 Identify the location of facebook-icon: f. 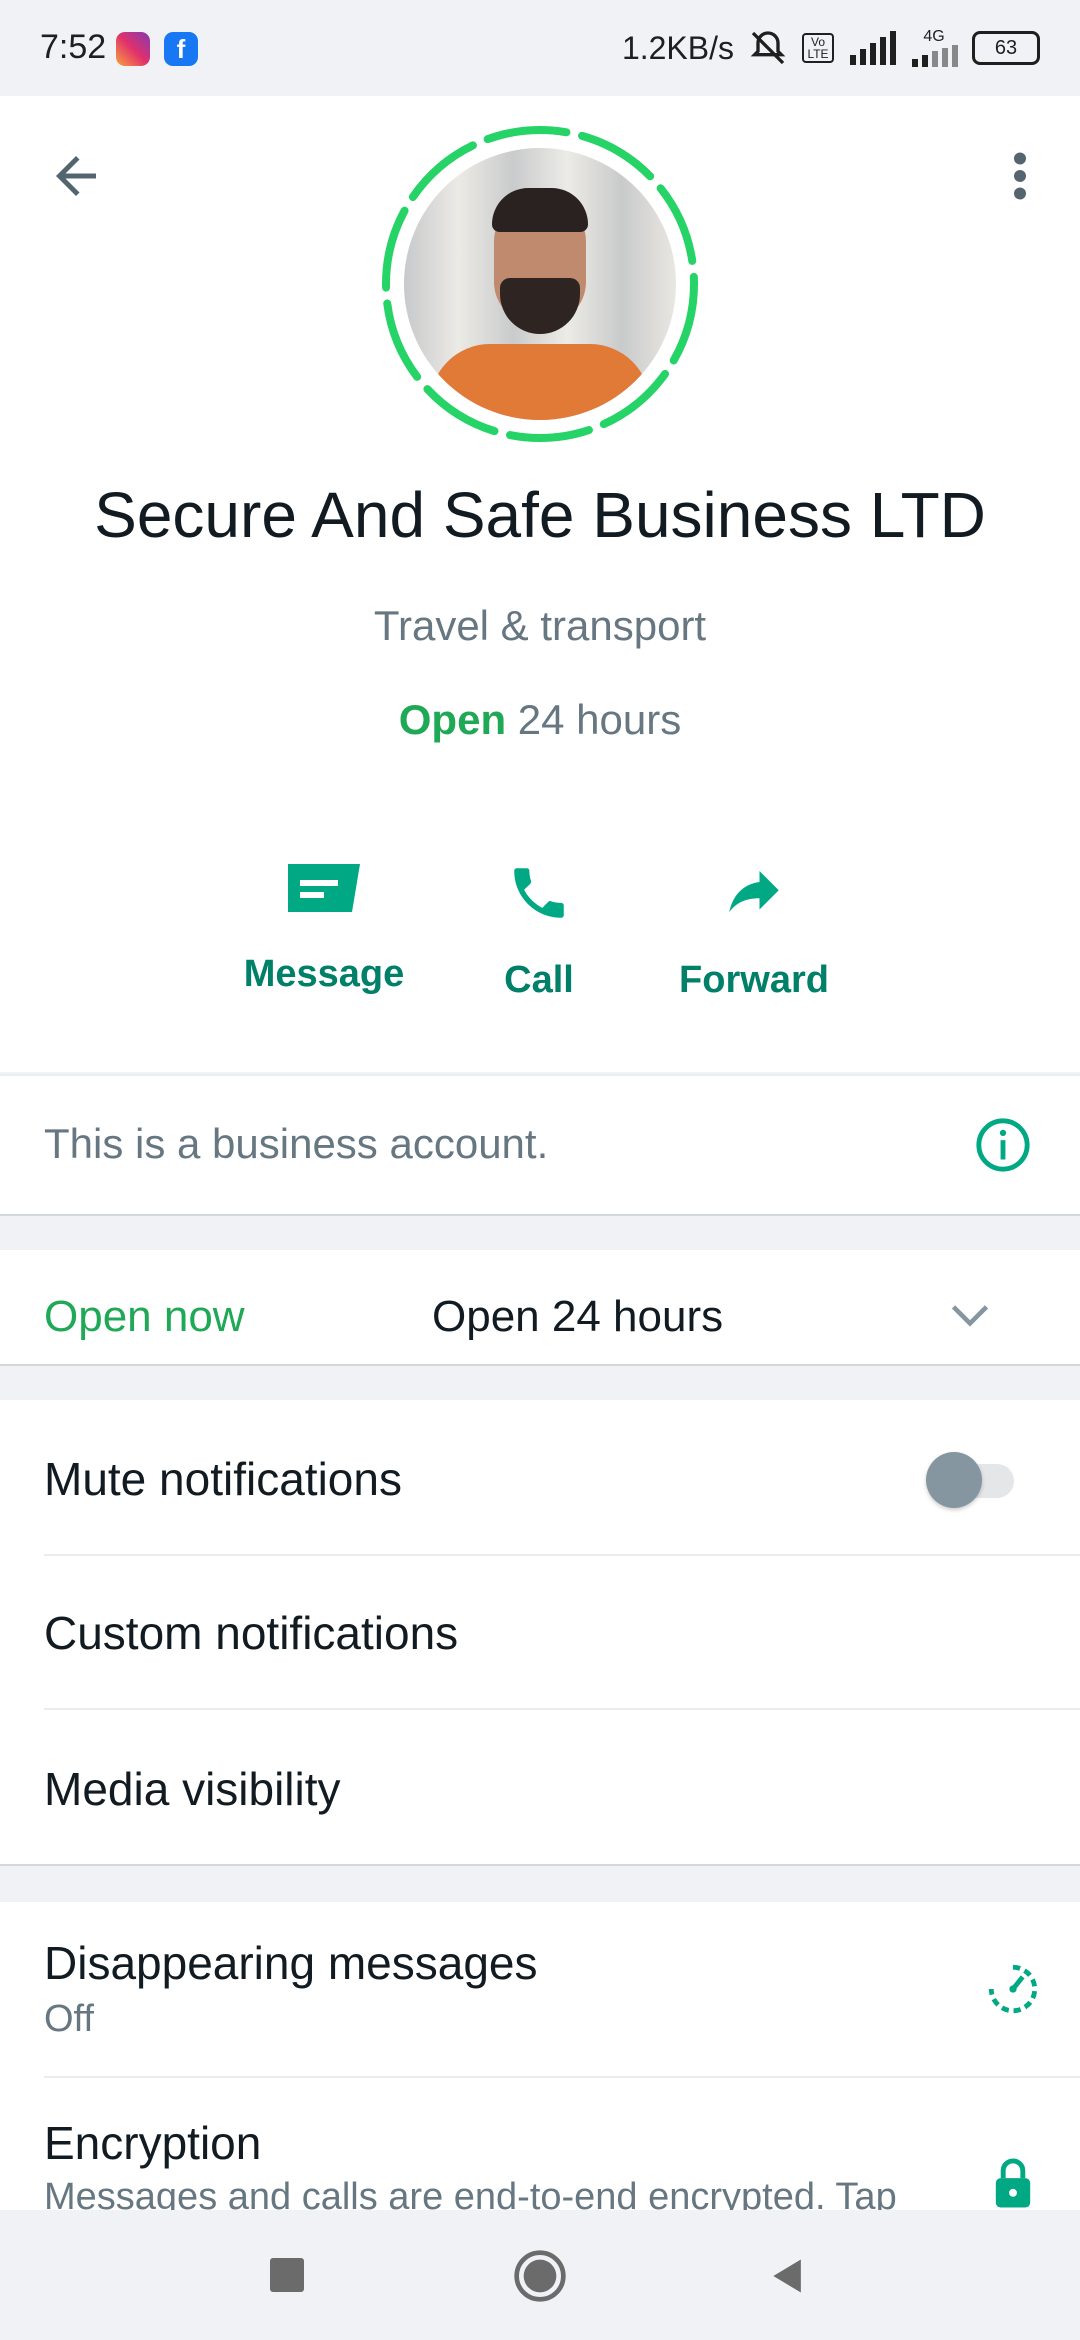
(181, 49).